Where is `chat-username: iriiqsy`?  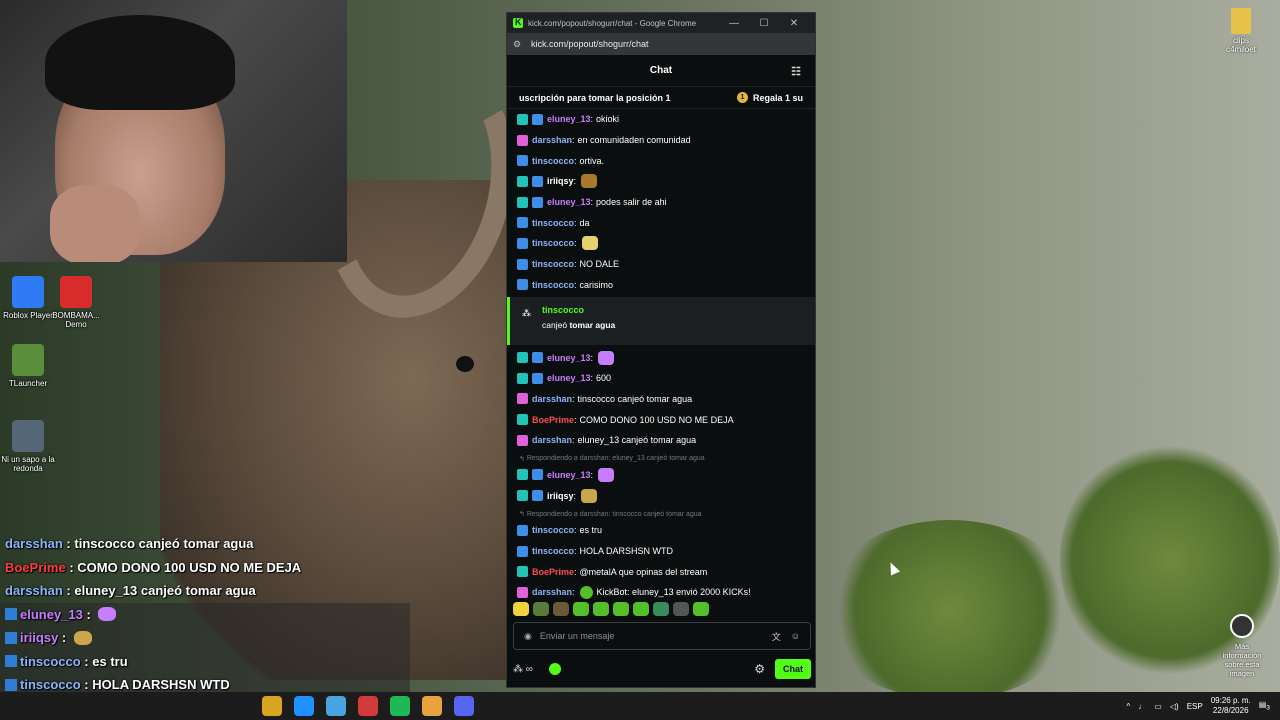 chat-username: iriiqsy is located at coordinates (560, 496).